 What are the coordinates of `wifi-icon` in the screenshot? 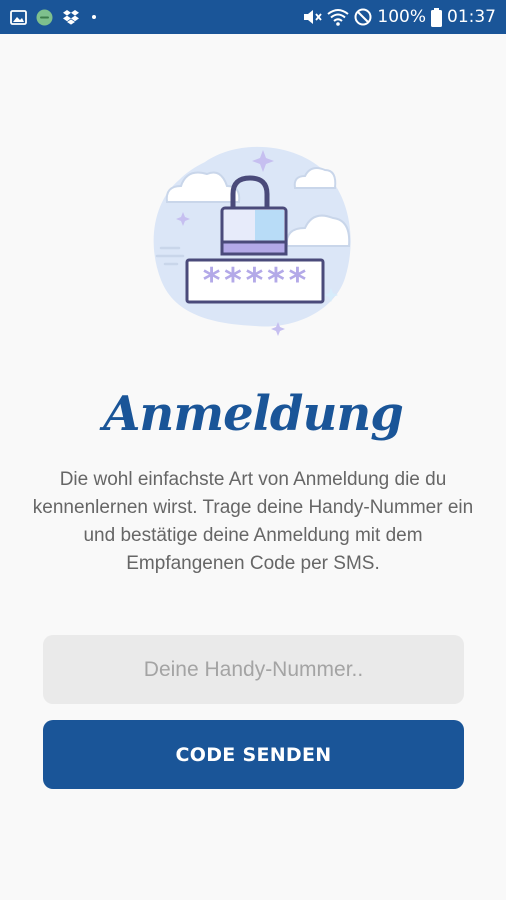 It's located at (338, 17).